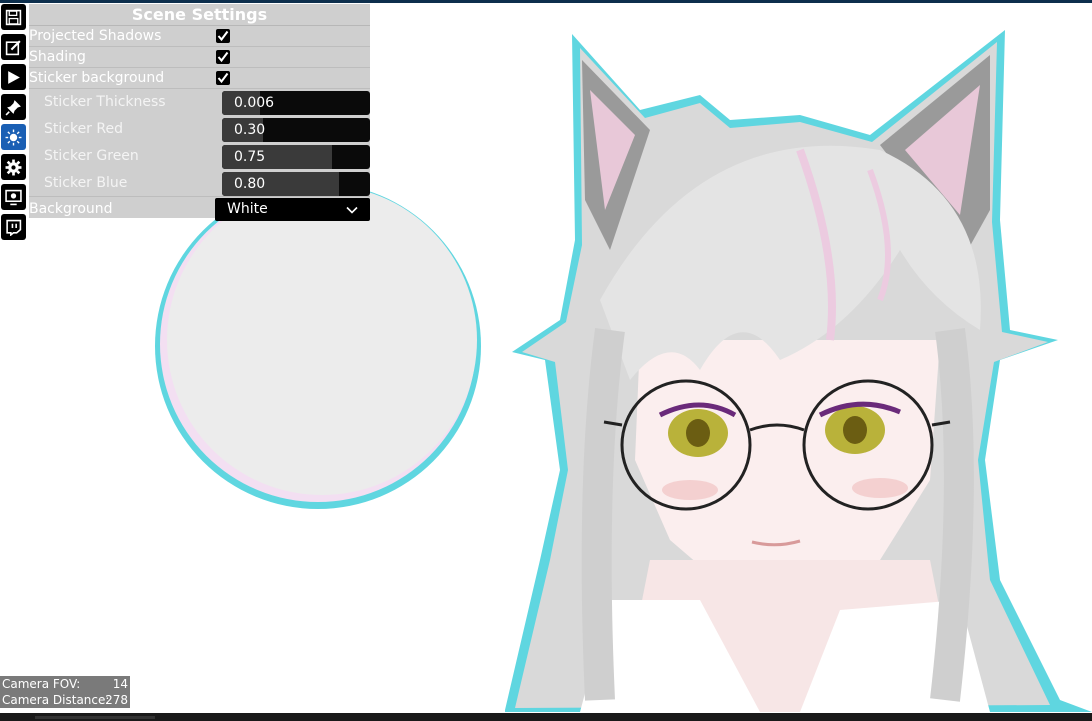 Image resolution: width=1092 pixels, height=721 pixels. I want to click on sticker-red-row: Sticker Red 0.30, so click(199, 129).